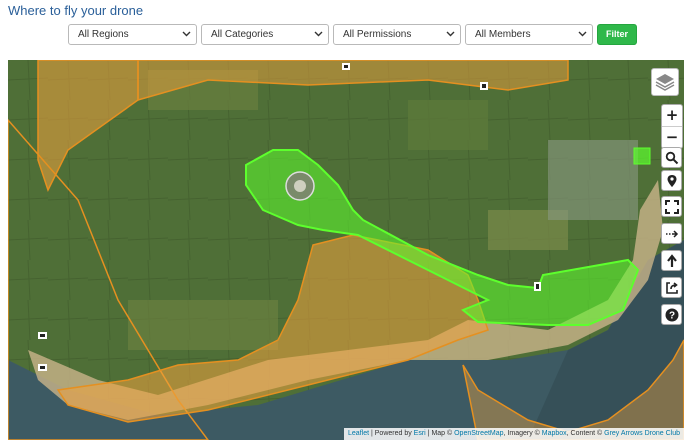 Image resolution: width=690 pixels, height=441 pixels. I want to click on club-link: Grey Arrows Drone Club, so click(642, 433).